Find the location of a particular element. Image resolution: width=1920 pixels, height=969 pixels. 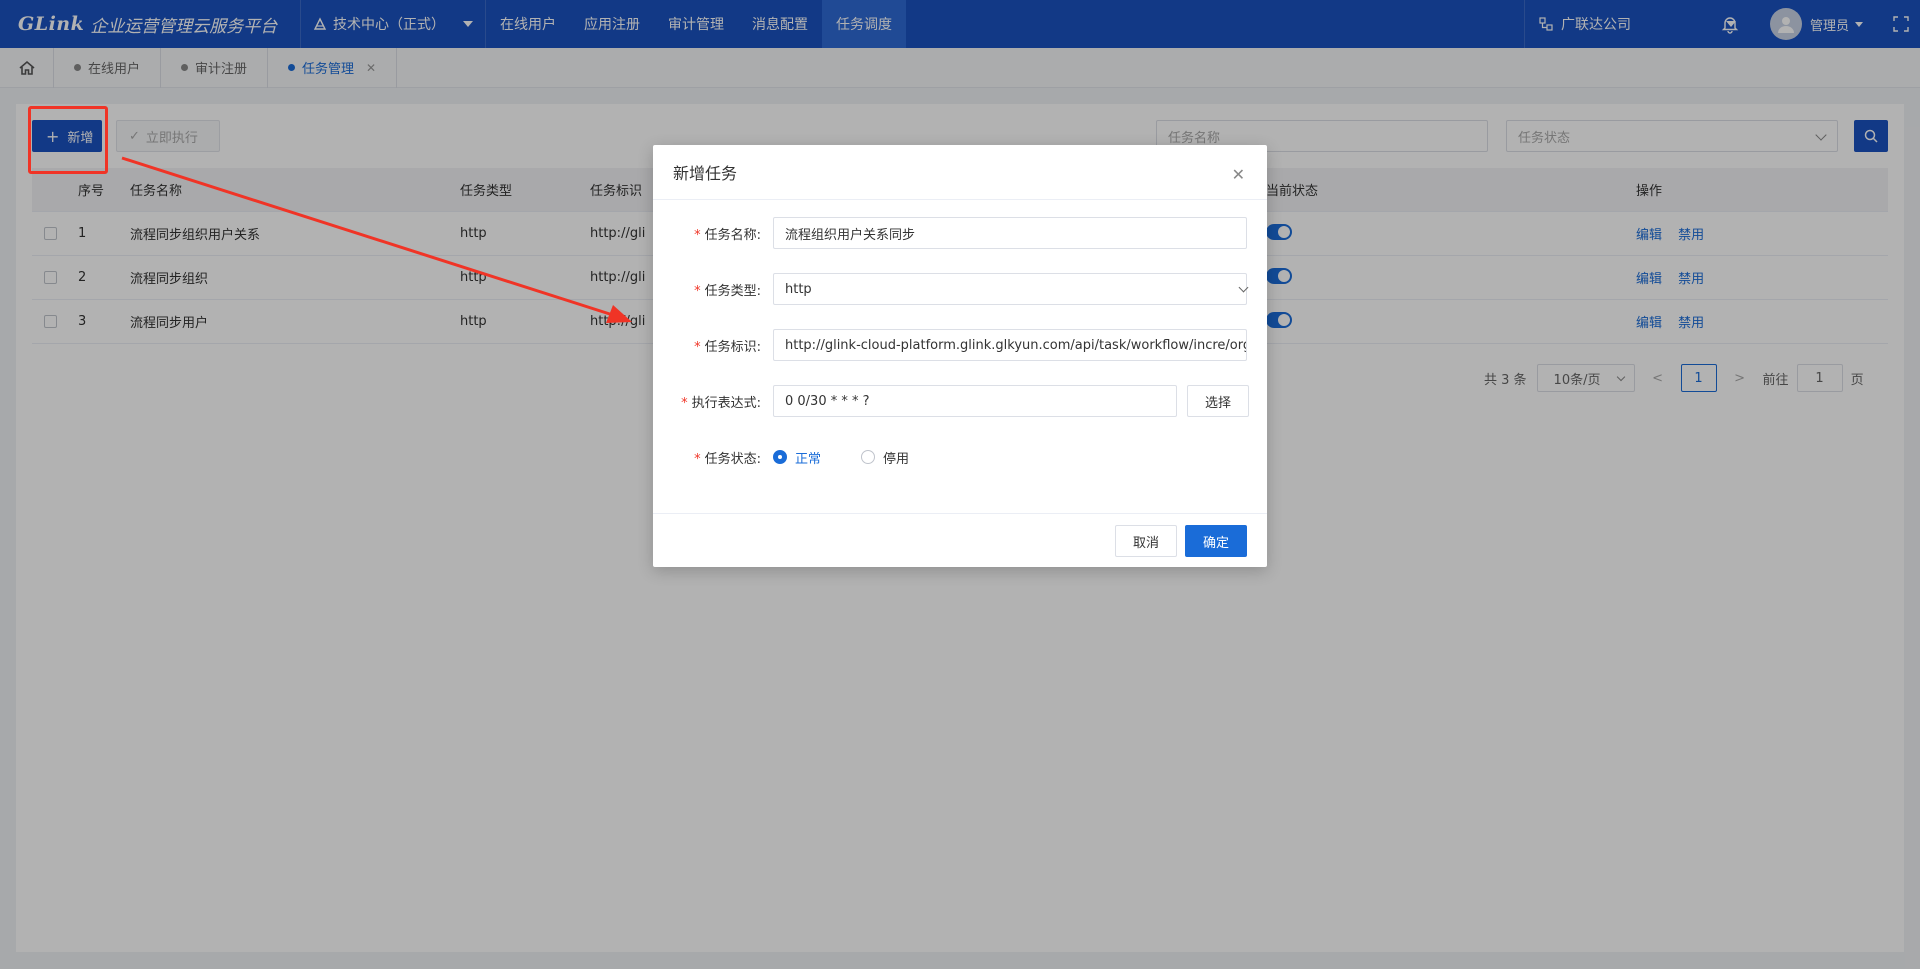

radio-label: 正常 is located at coordinates (808, 459).